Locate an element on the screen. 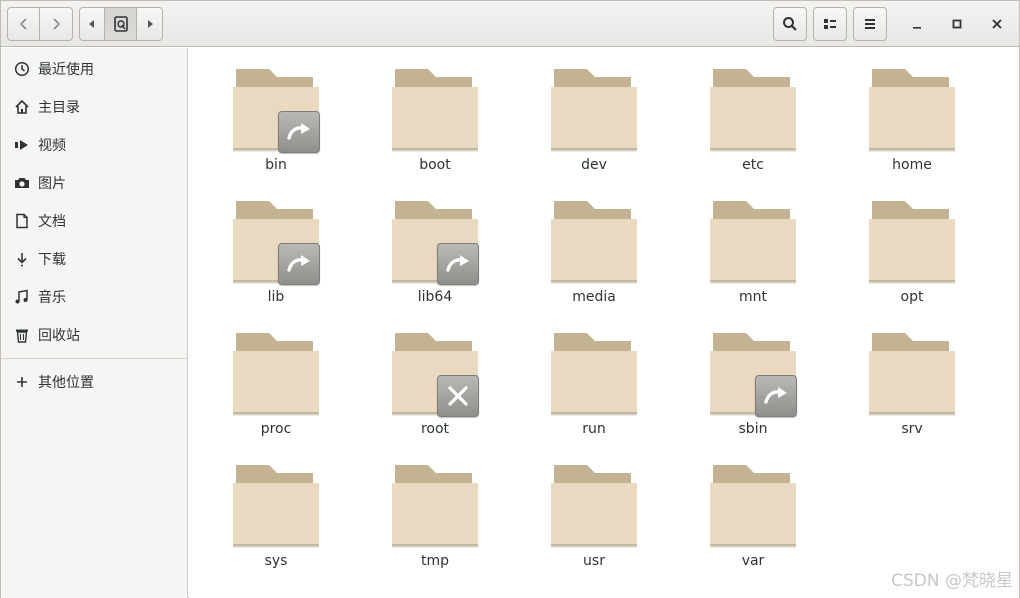 This screenshot has height=598, width=1020. folder-name: opt is located at coordinates (912, 297).